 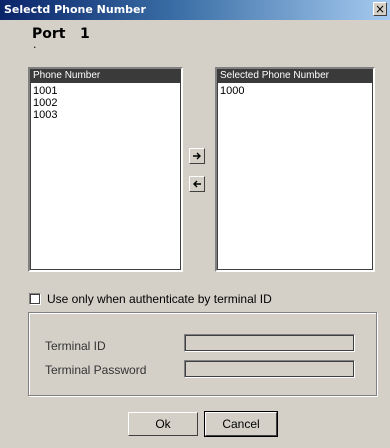 I want to click on terminal-id-field, so click(x=269, y=343).